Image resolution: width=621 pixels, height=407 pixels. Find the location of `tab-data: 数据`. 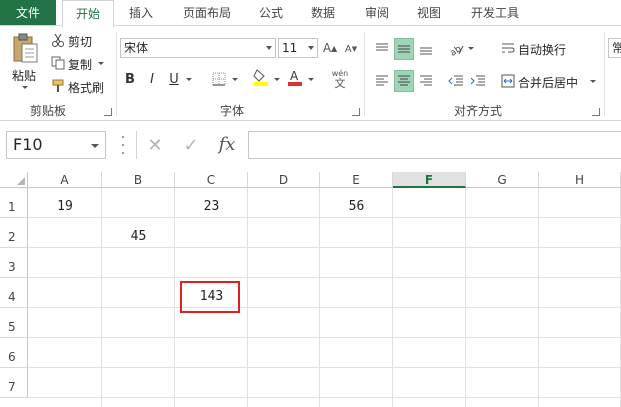

tab-data: 数据 is located at coordinates (323, 13).